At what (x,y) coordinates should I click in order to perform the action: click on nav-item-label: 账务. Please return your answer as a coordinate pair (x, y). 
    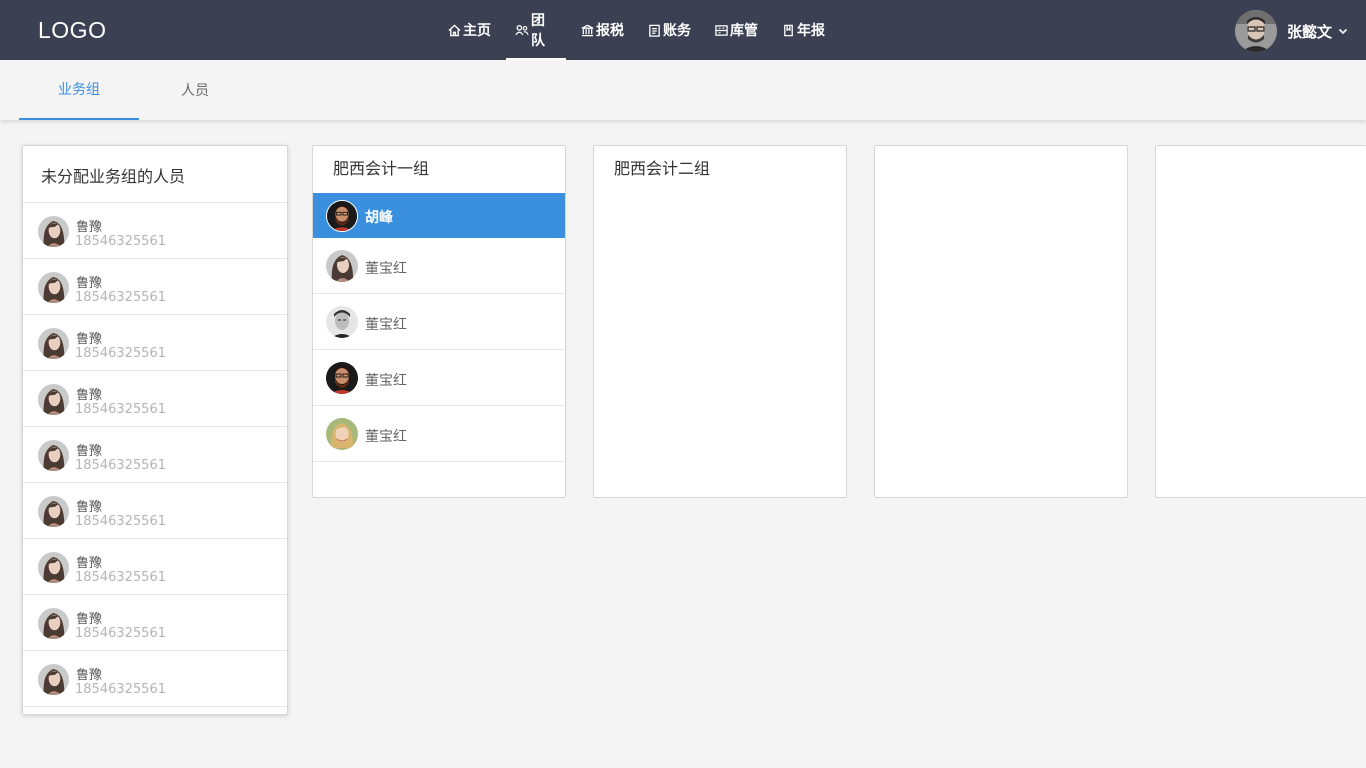
    Looking at the image, I should click on (677, 31).